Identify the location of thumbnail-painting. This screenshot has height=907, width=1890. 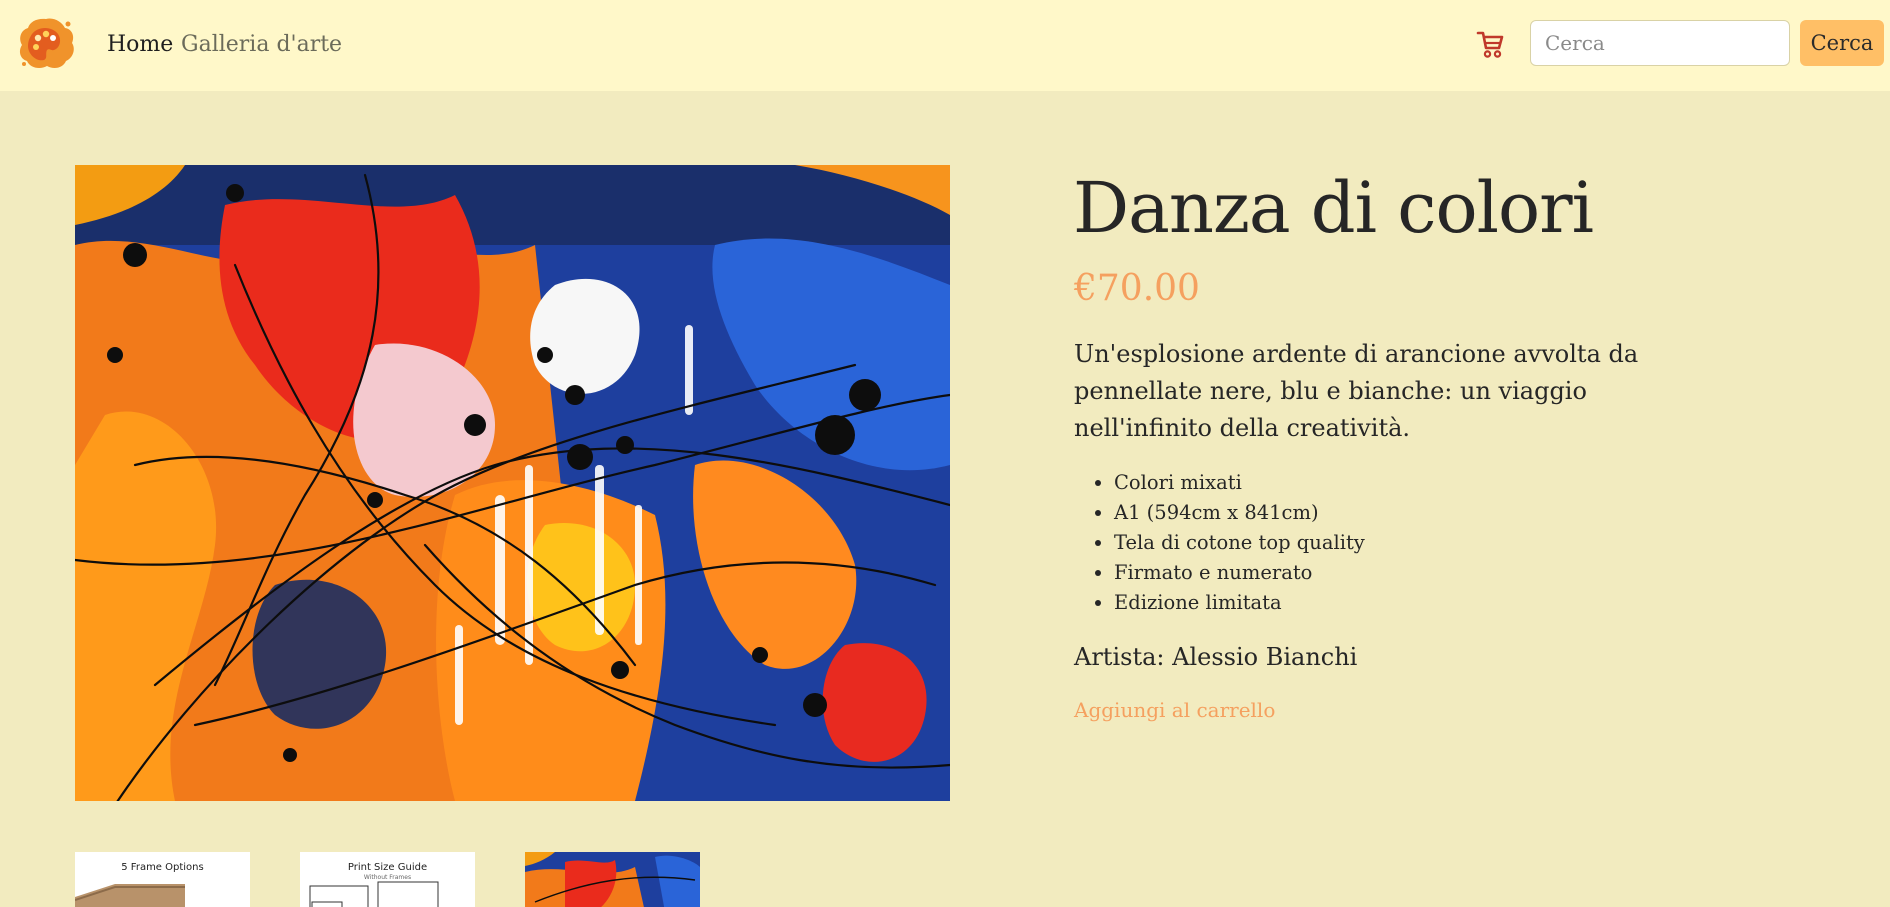
(612, 879).